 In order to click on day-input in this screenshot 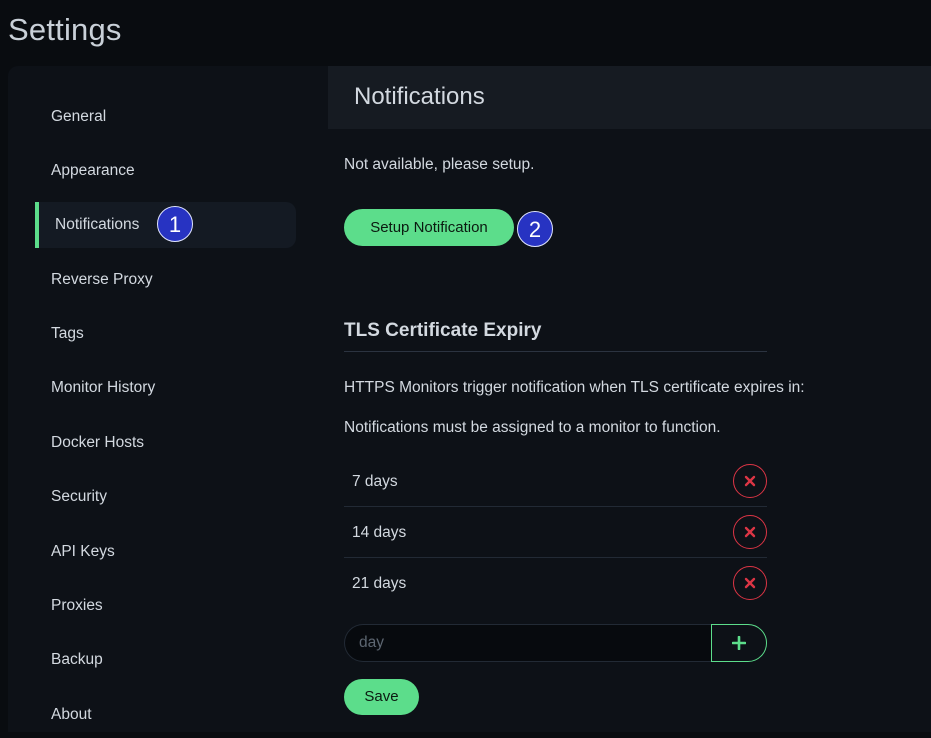, I will do `click(528, 643)`.